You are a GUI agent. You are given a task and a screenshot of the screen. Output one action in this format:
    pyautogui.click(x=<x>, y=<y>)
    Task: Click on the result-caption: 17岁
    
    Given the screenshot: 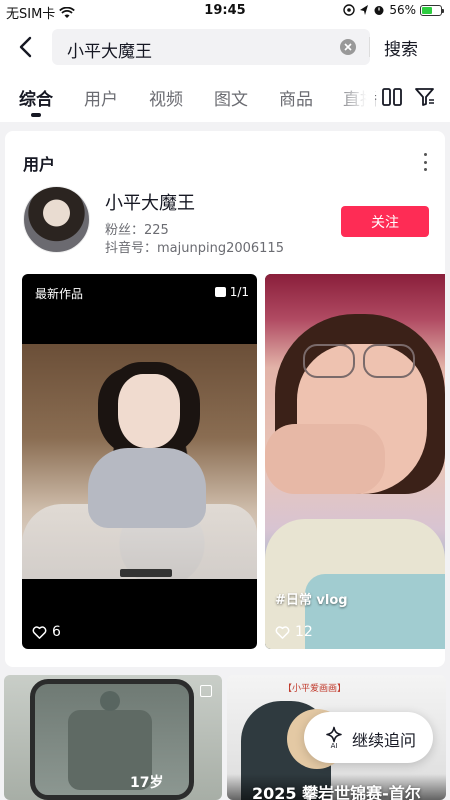 What is the action you would take?
    pyautogui.click(x=147, y=783)
    